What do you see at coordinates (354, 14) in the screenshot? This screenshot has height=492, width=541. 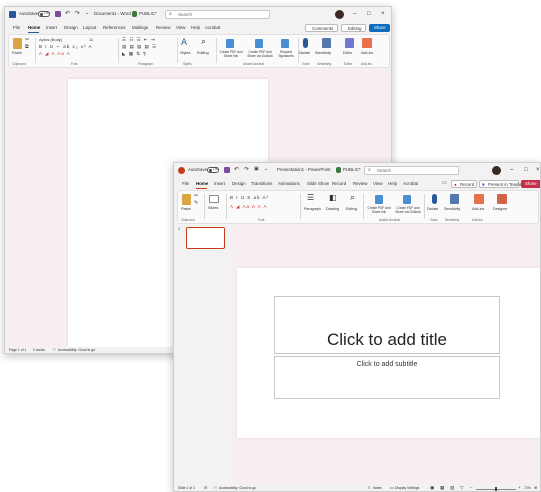 I see `minimize-icon: –` at bounding box center [354, 14].